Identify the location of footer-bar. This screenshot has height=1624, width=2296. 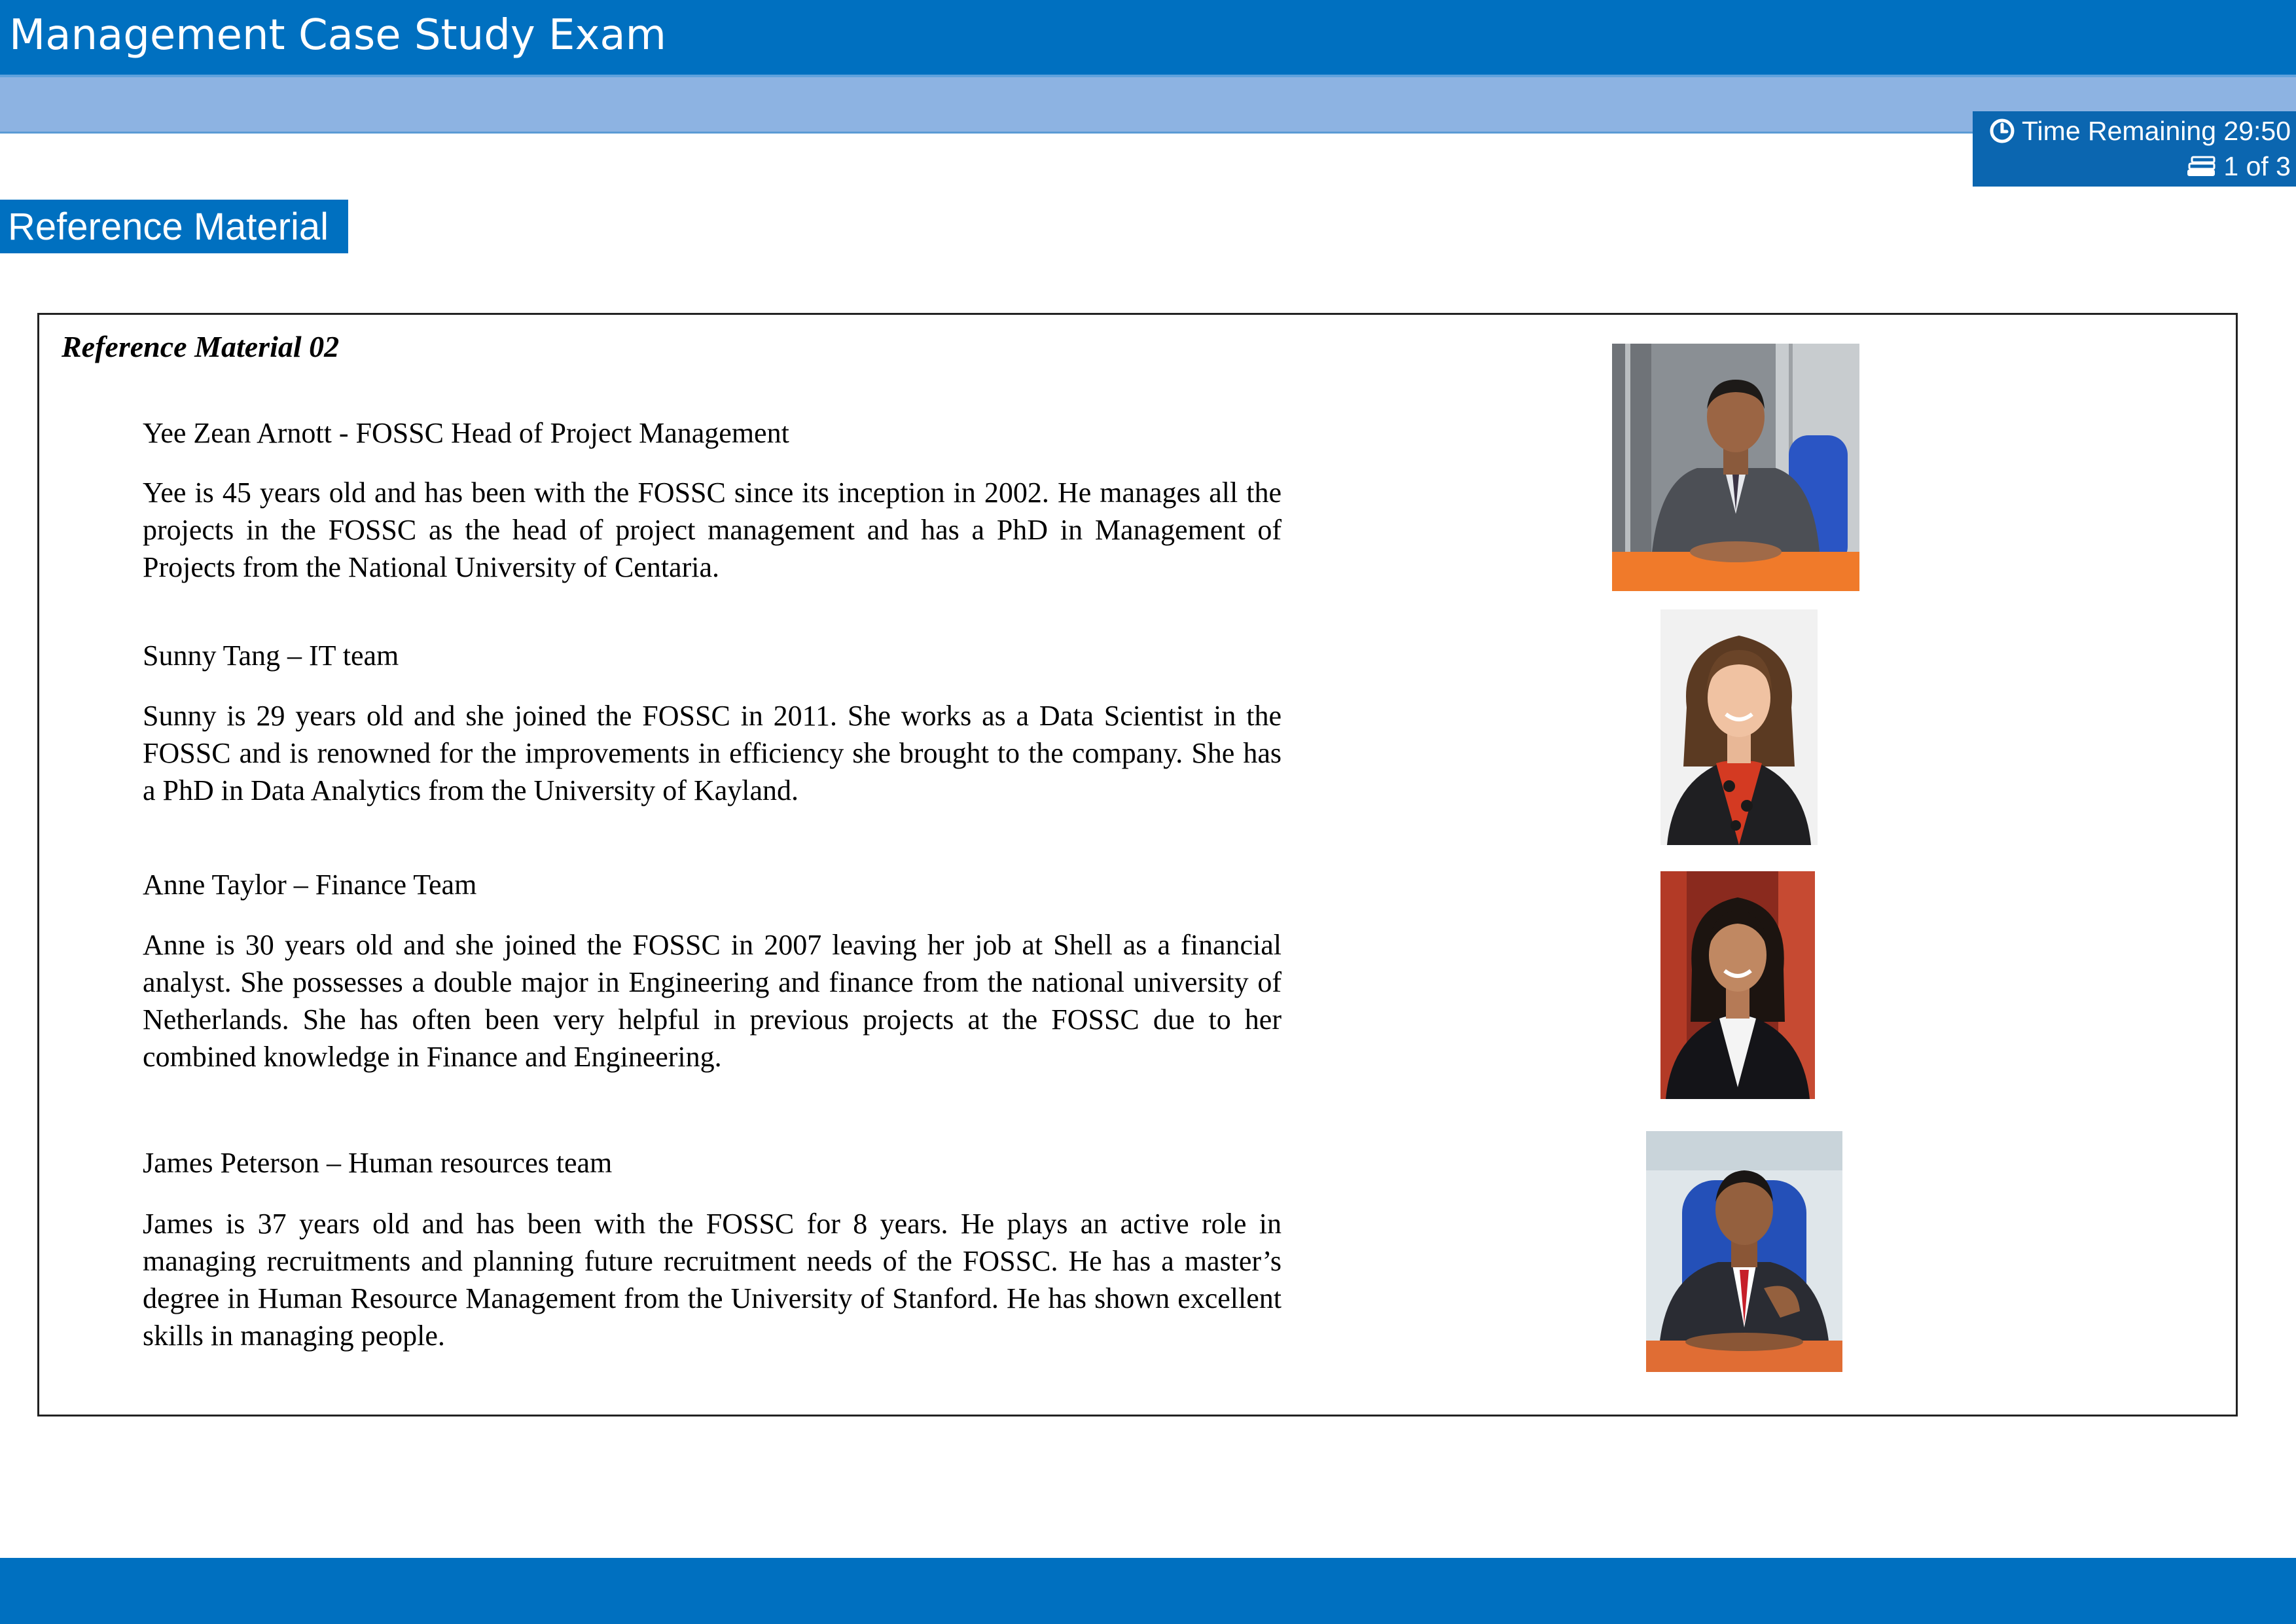
(1148, 1591).